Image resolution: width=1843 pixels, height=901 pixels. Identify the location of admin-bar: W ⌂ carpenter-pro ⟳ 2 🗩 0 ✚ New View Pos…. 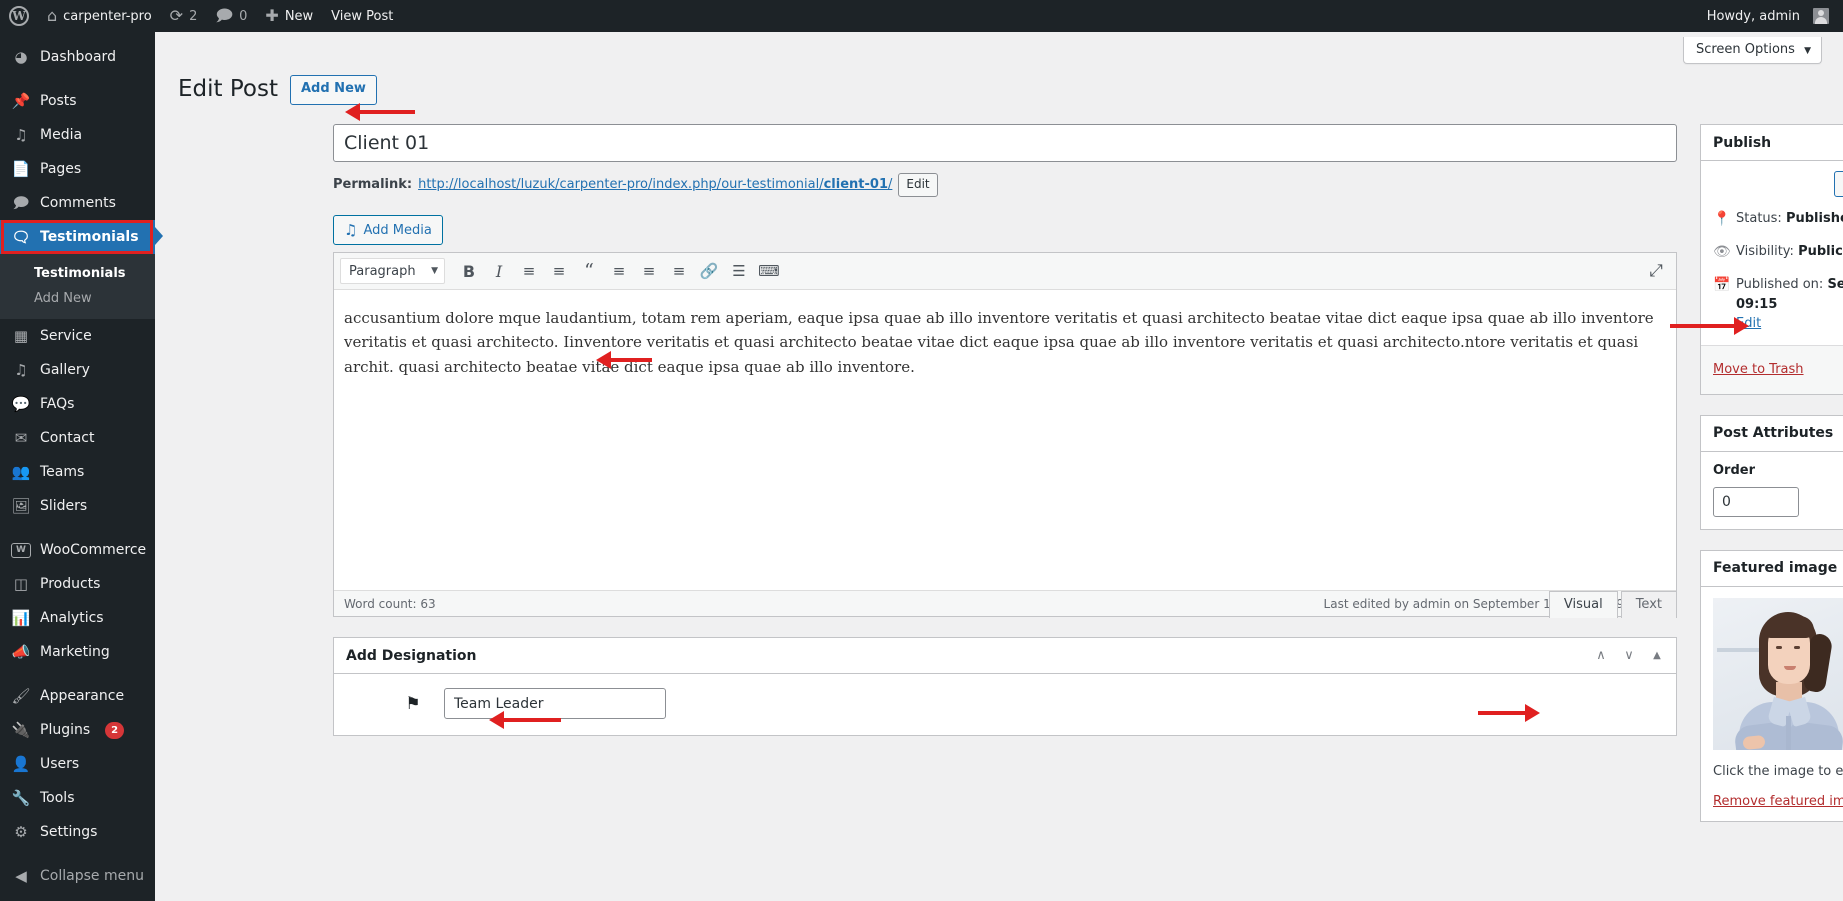
(921, 16).